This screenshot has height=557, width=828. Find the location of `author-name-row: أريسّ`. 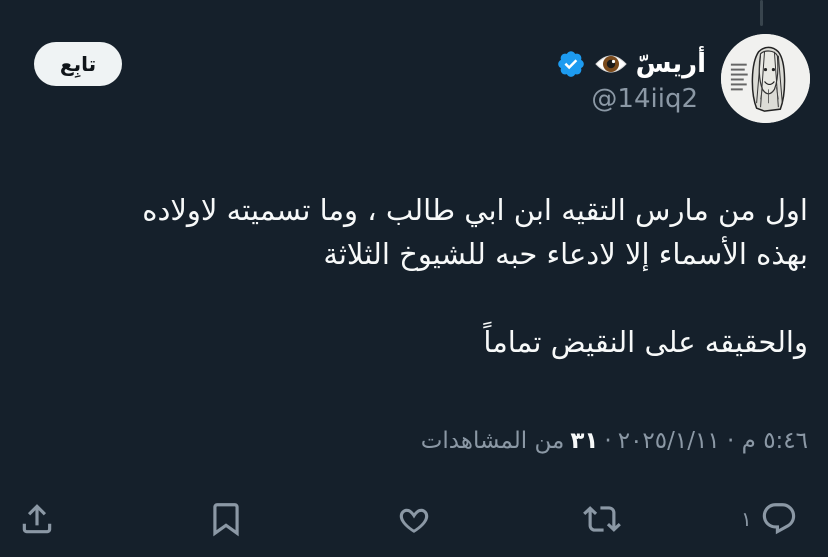

author-name-row: أريسّ is located at coordinates (631, 64).